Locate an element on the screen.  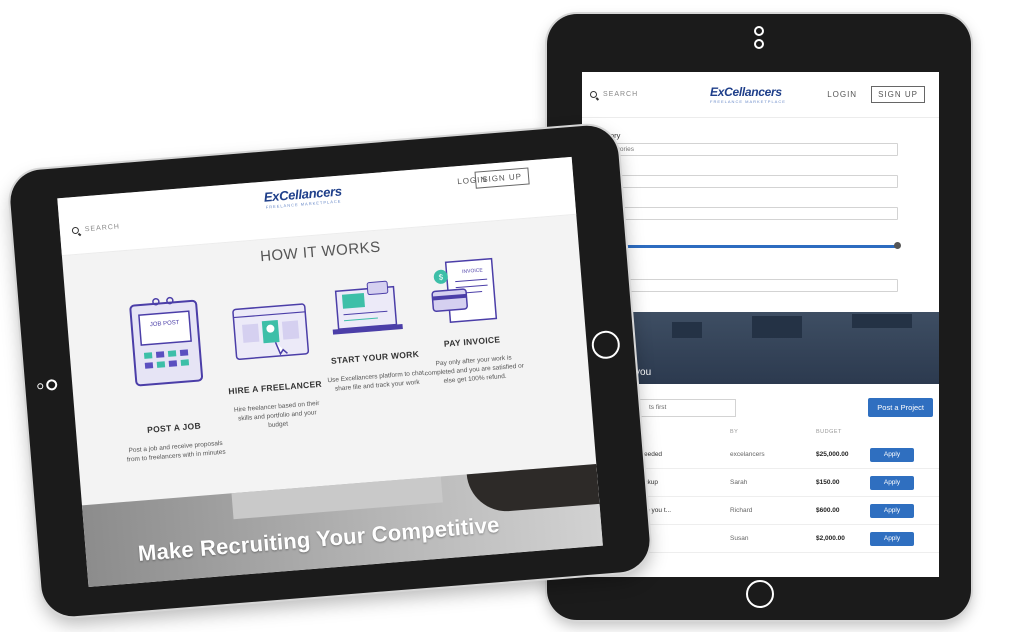
budget-label: t is located at coordinates (760, 231).